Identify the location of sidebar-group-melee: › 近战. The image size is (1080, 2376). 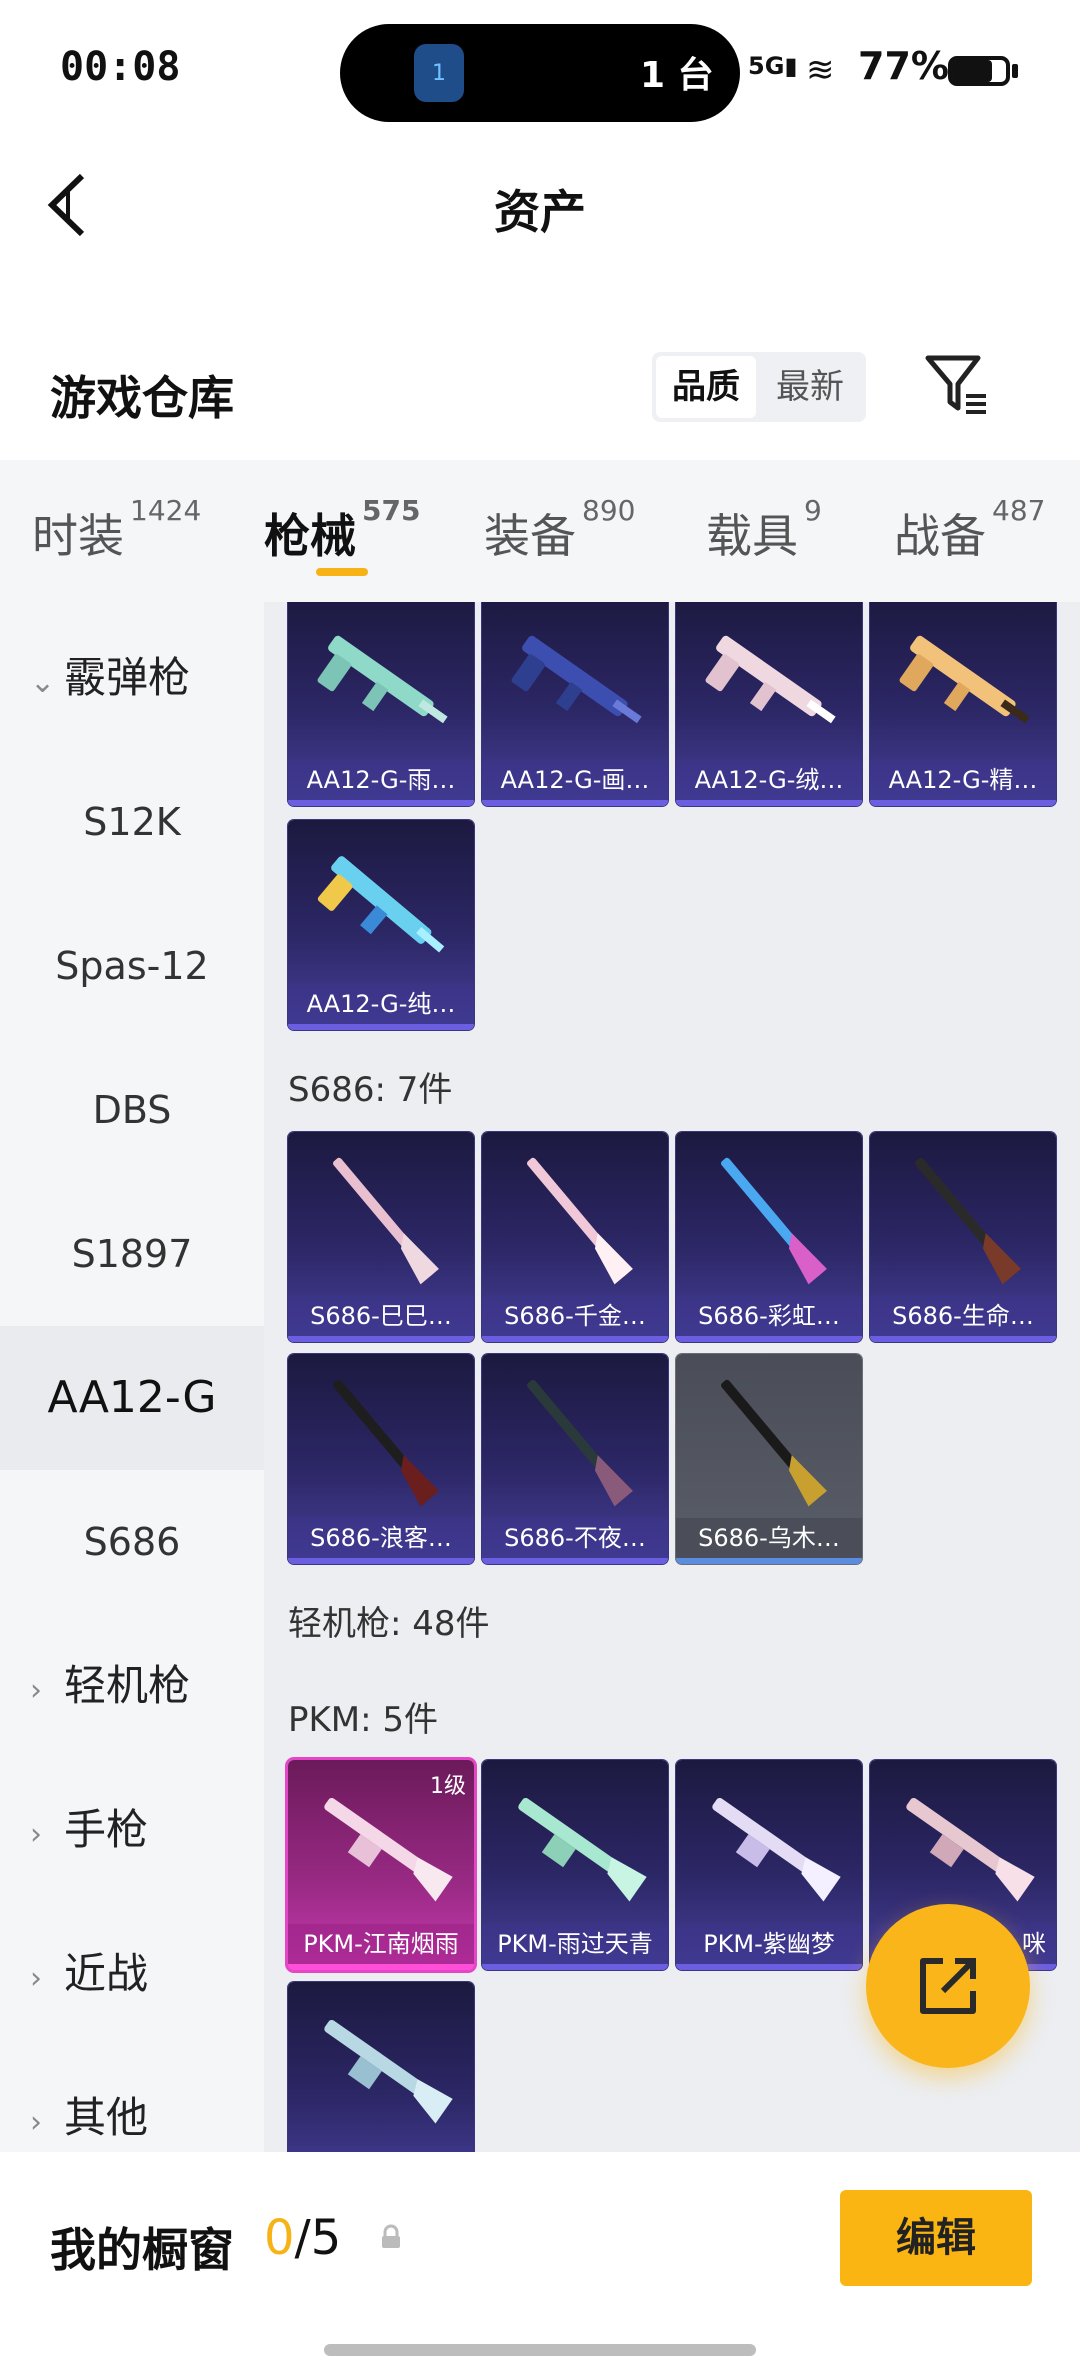
(132, 1974).